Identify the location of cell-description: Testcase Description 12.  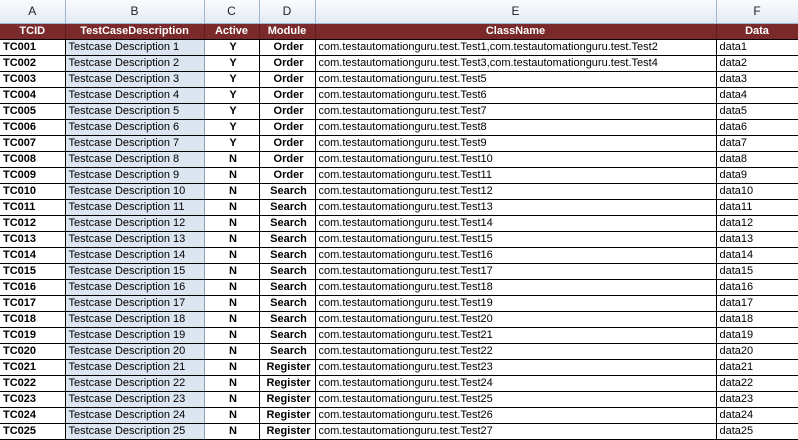
(135, 223).